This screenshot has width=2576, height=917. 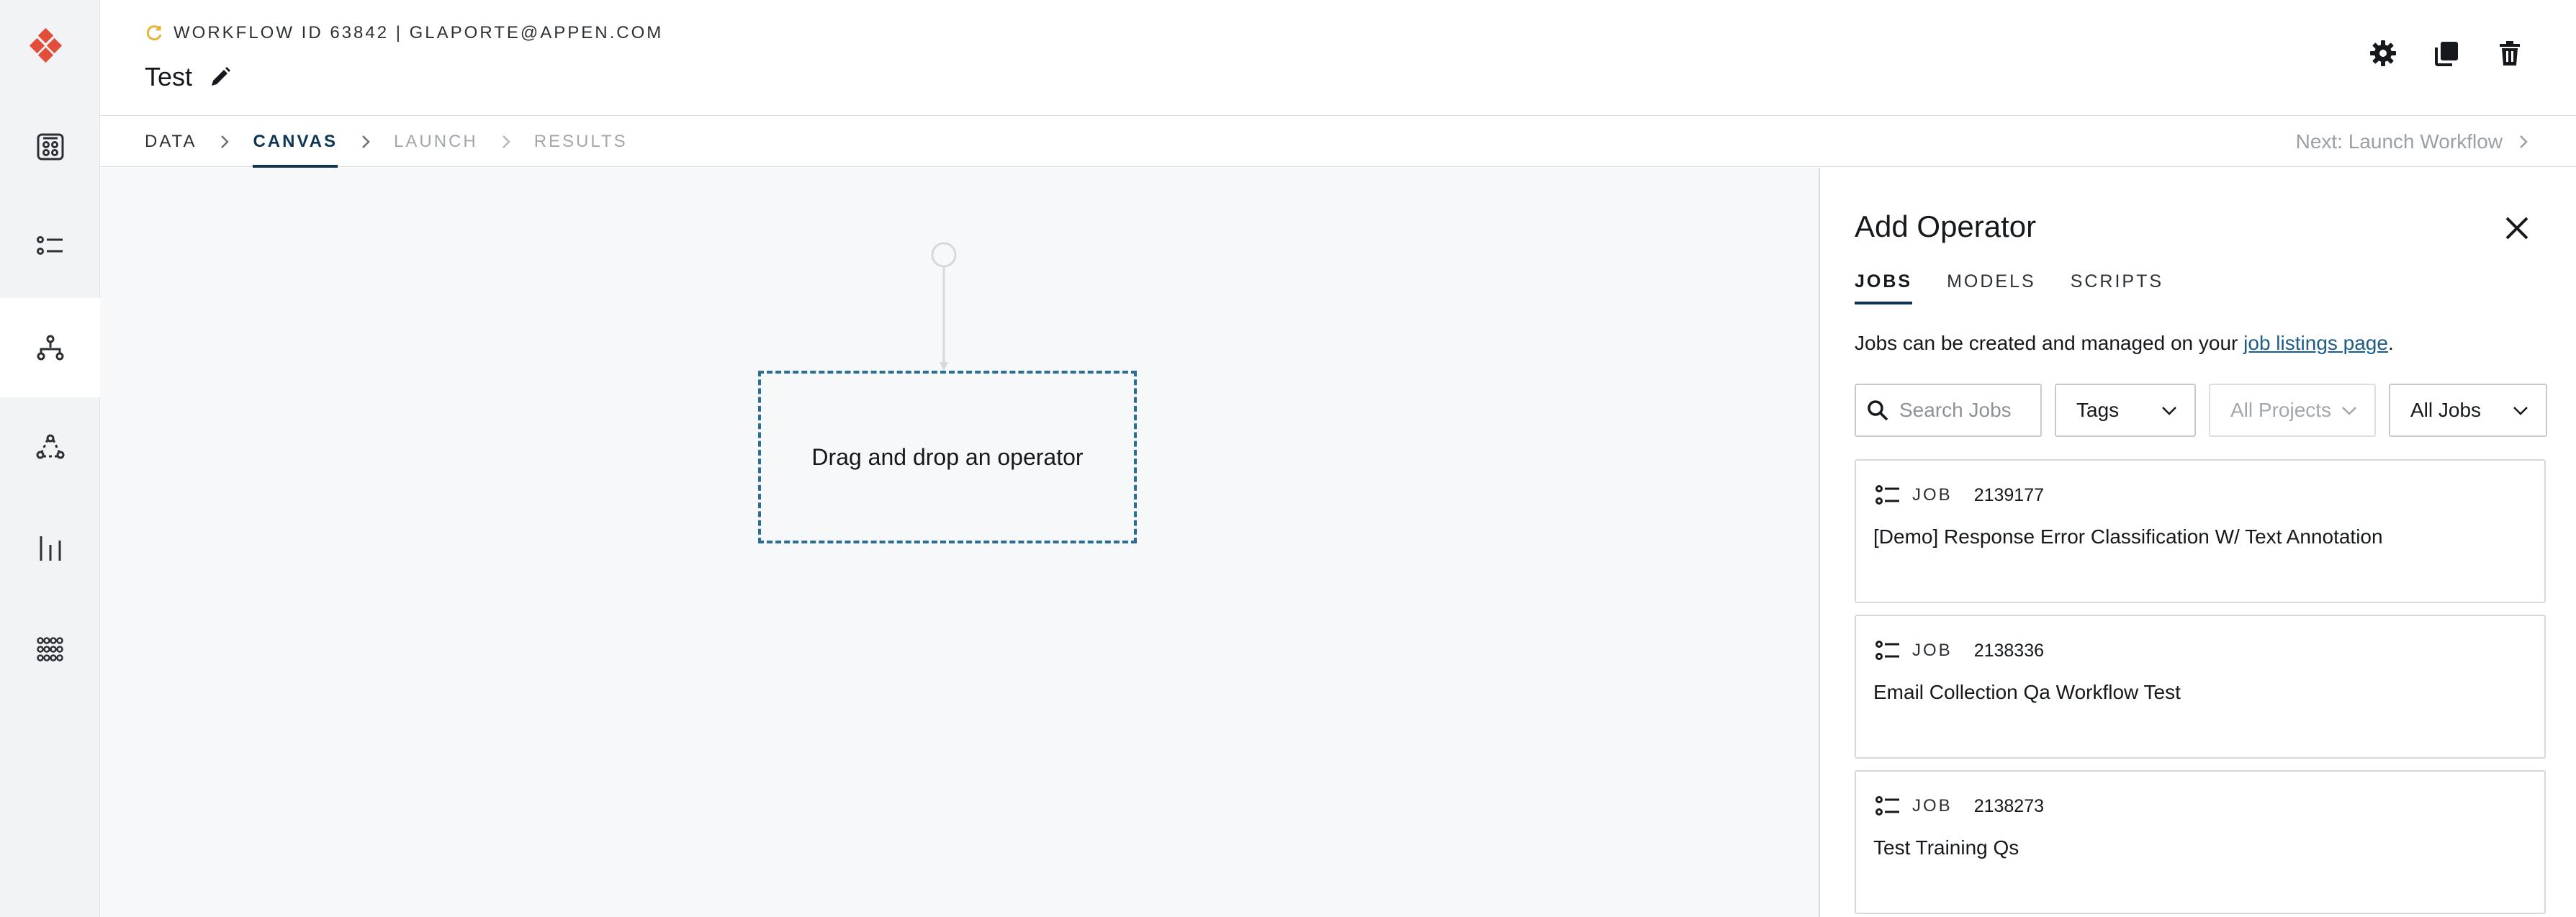 I want to click on apps-grid-icon, so click(x=49, y=649).